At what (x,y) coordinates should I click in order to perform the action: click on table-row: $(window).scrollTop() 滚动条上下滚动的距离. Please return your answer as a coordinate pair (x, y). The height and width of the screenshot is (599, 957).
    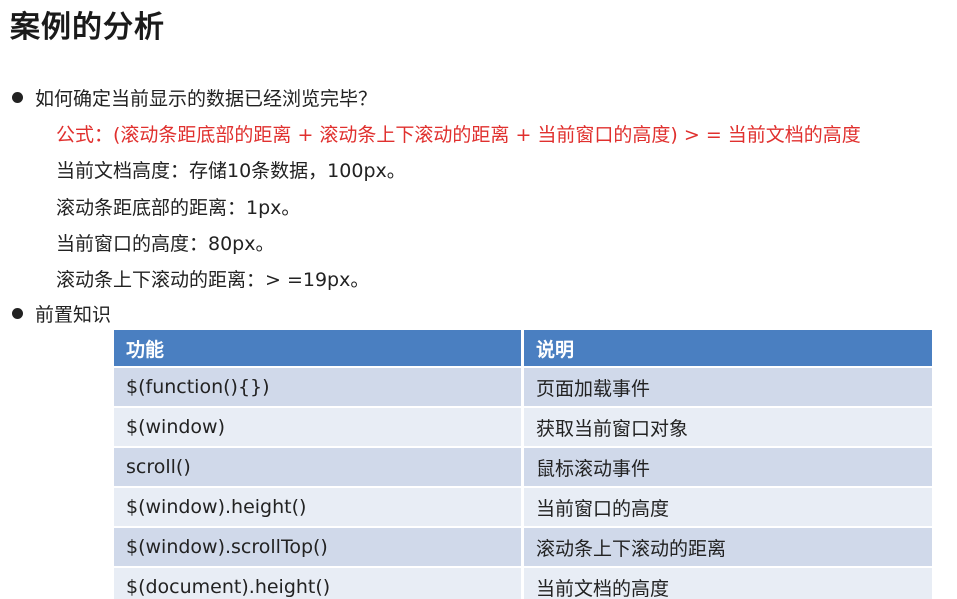
    Looking at the image, I should click on (523, 546).